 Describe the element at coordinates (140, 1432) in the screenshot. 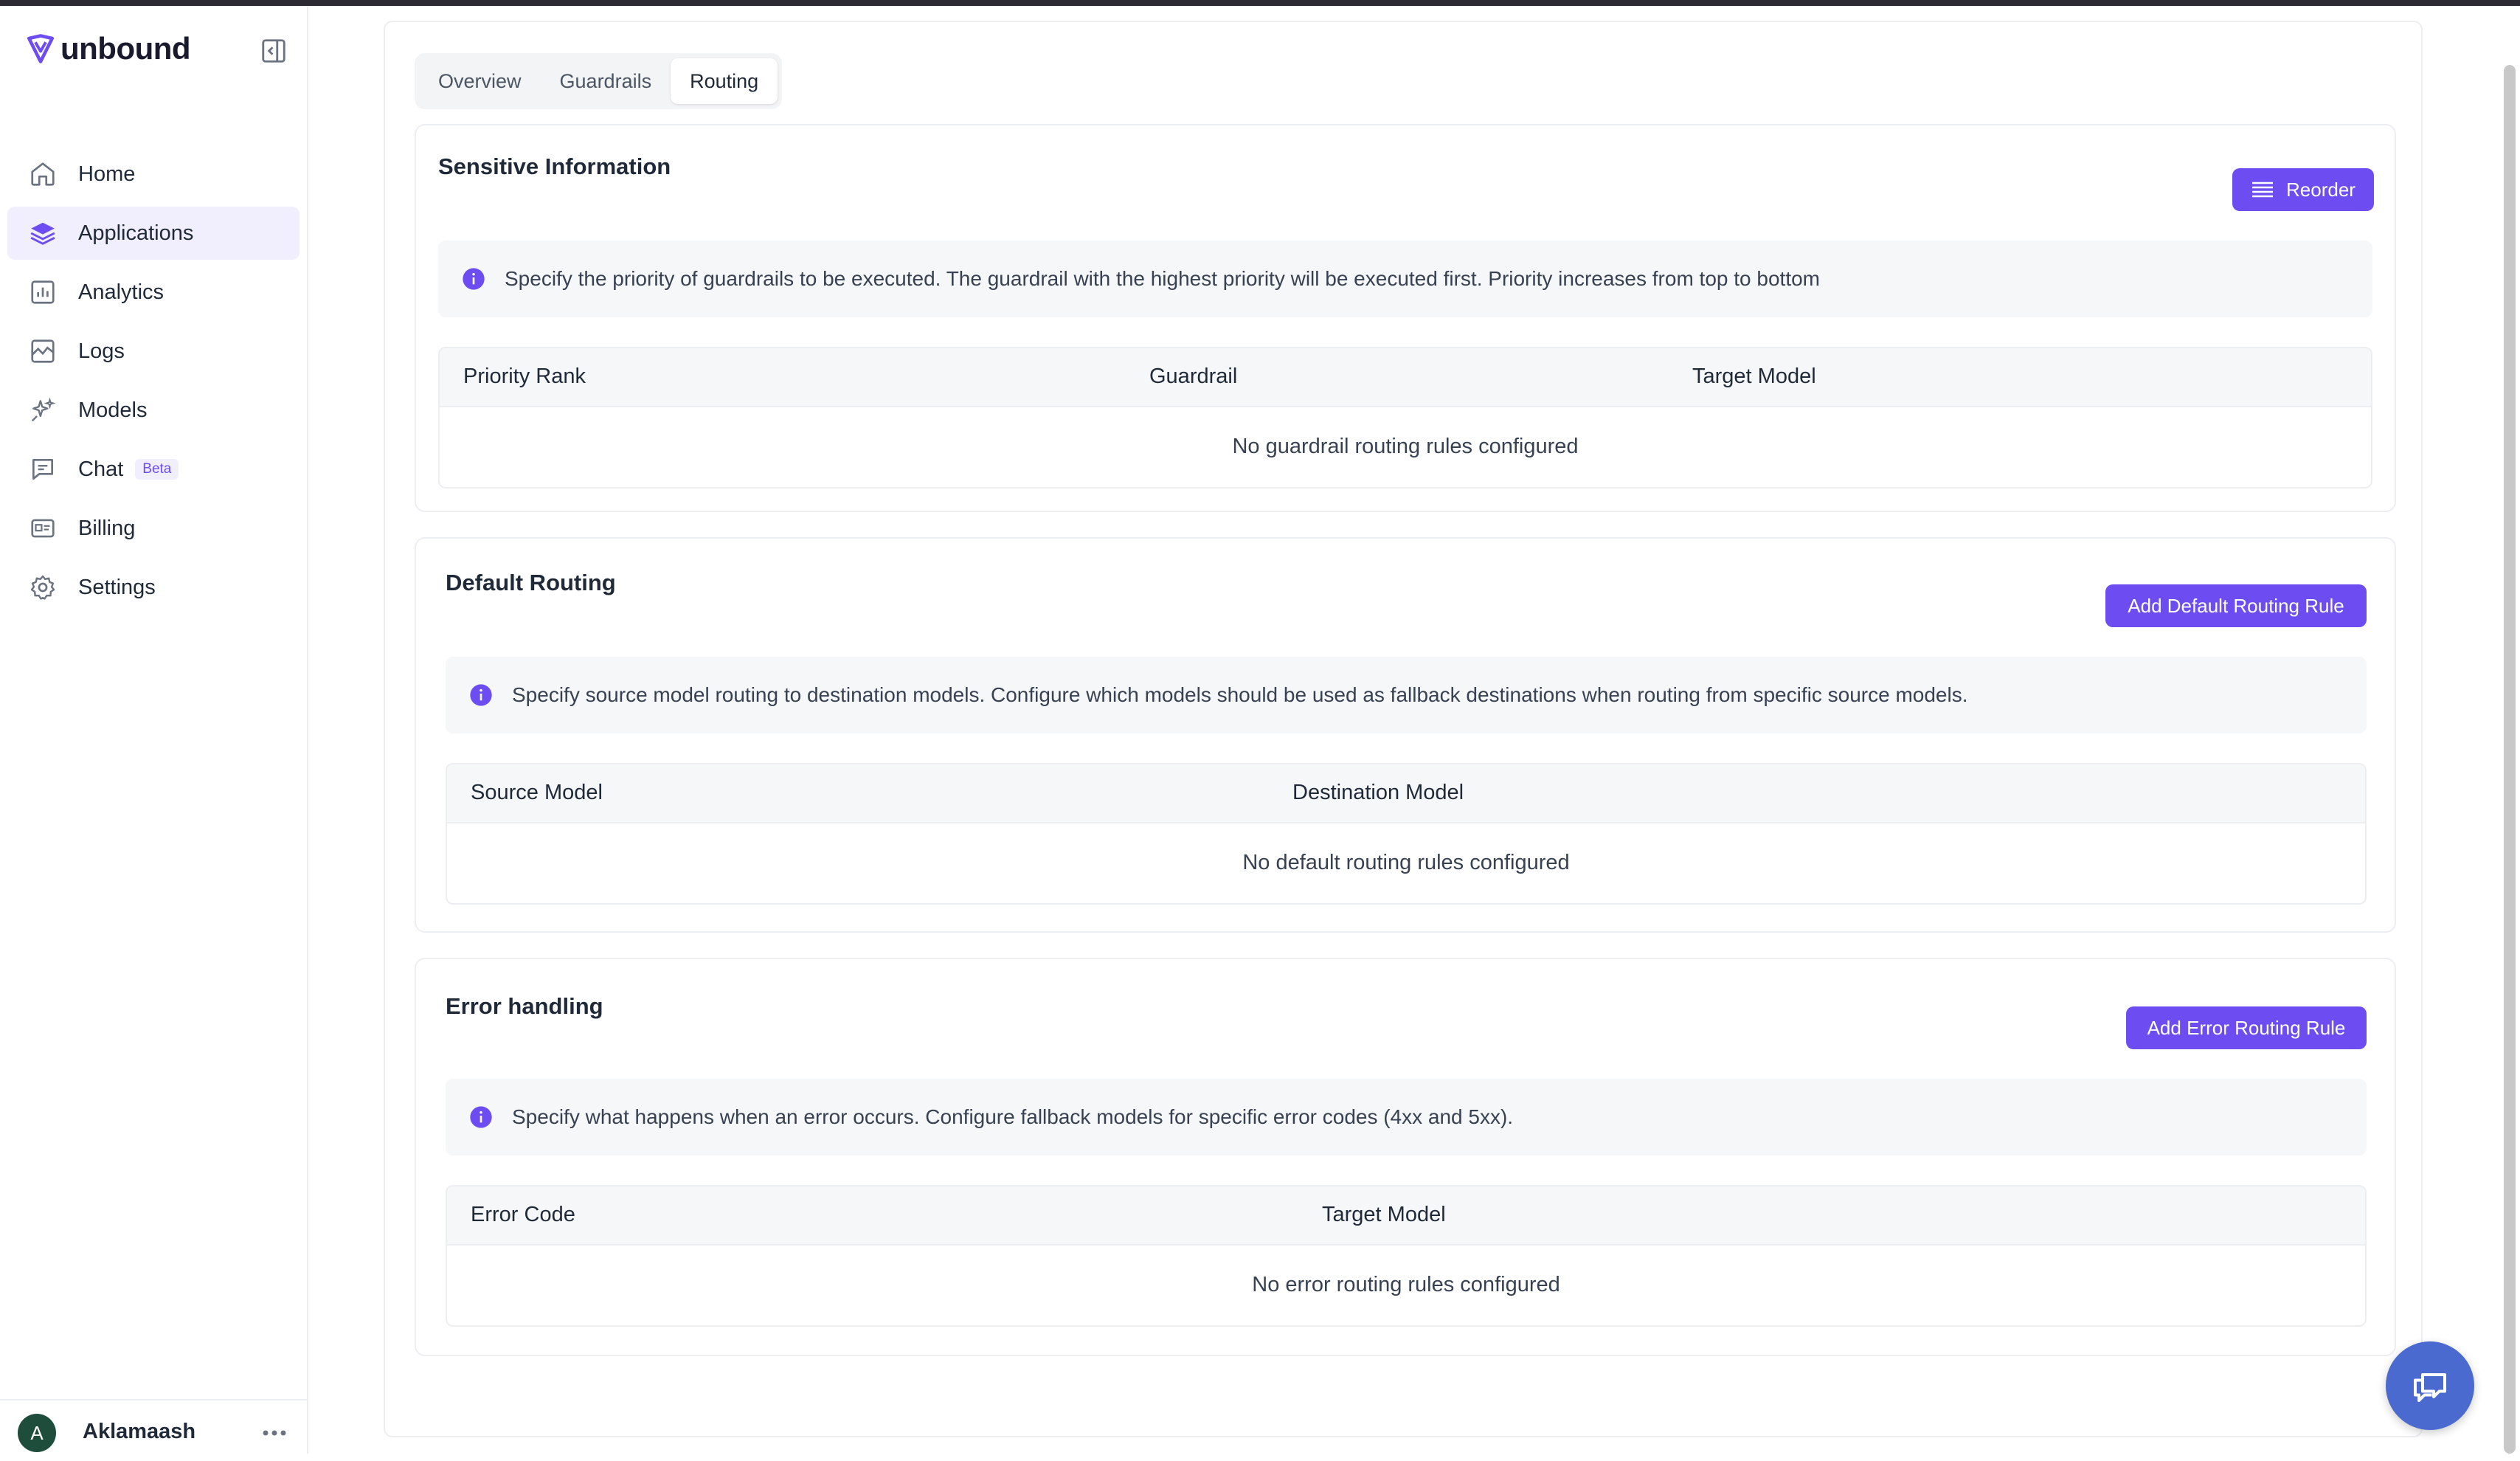

I see `user-name: Aklamaash` at that location.